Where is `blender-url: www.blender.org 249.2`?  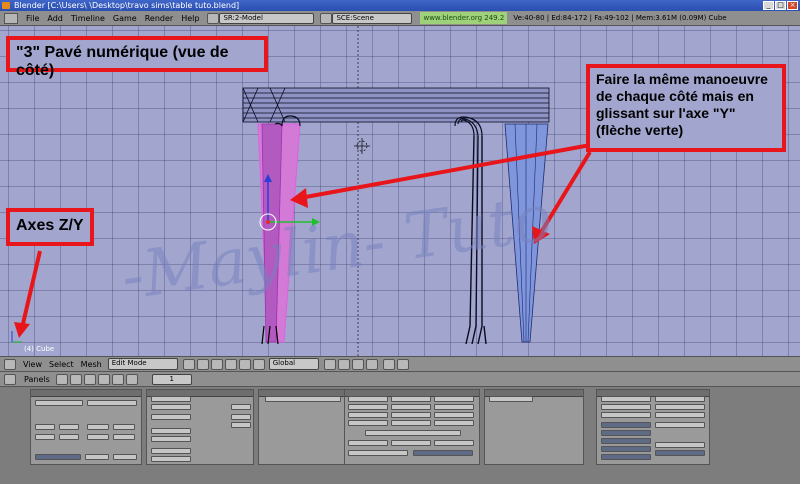
blender-url: www.blender.org 249.2 is located at coordinates (464, 18).